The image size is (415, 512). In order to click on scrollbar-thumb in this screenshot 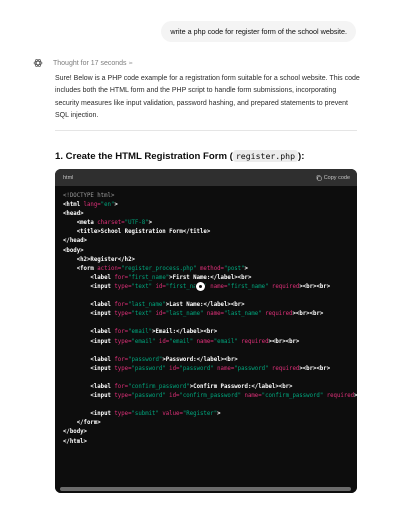, I will do `click(205, 489)`.